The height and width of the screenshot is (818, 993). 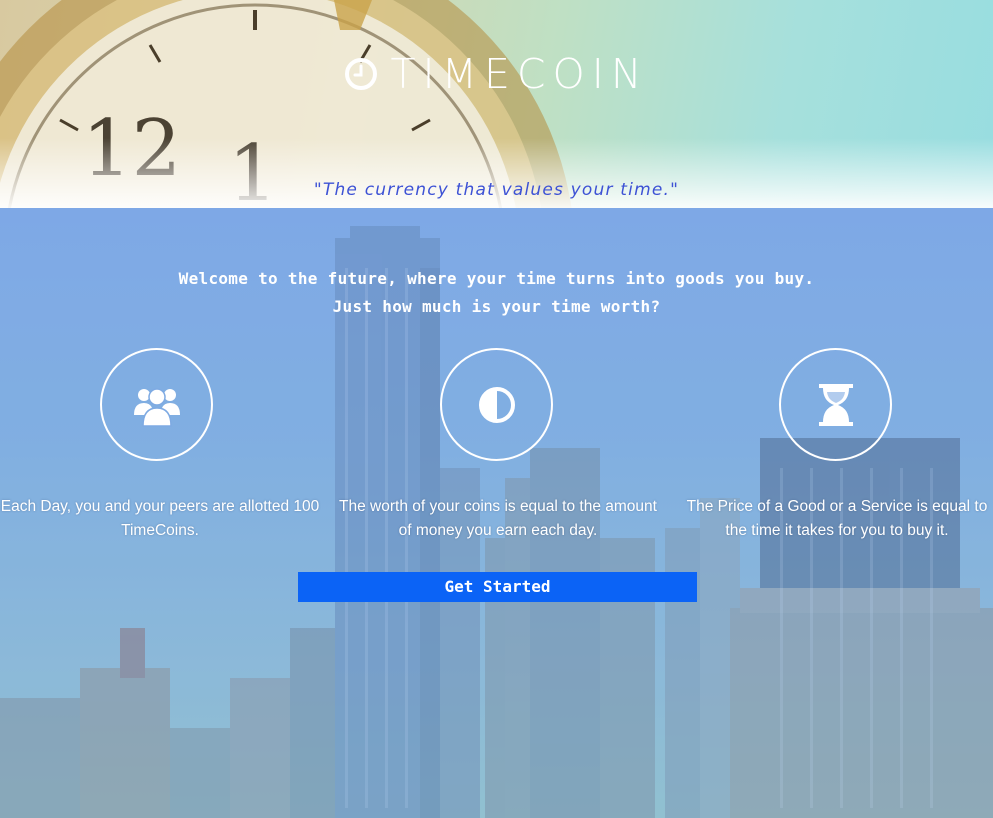 I want to click on alarm-clock-image: 12 1, so click(x=286, y=104).